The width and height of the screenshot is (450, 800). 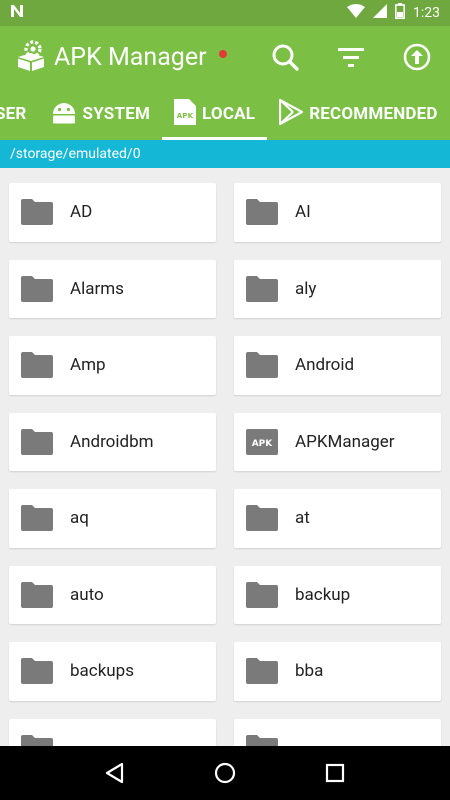 I want to click on tab-label: SER, so click(x=13, y=114).